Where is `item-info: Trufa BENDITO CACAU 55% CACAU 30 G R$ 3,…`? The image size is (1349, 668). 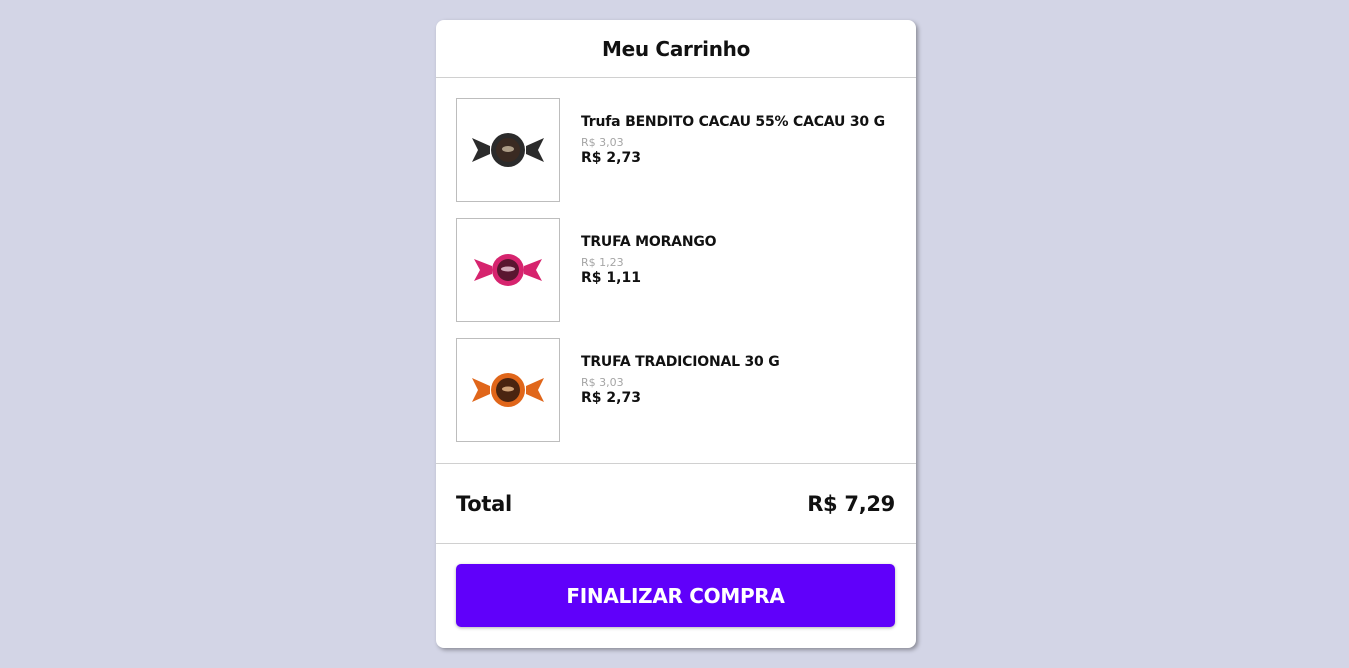 item-info: Trufa BENDITO CACAU 55% CACAU 30 G R$ 3,… is located at coordinates (733, 150).